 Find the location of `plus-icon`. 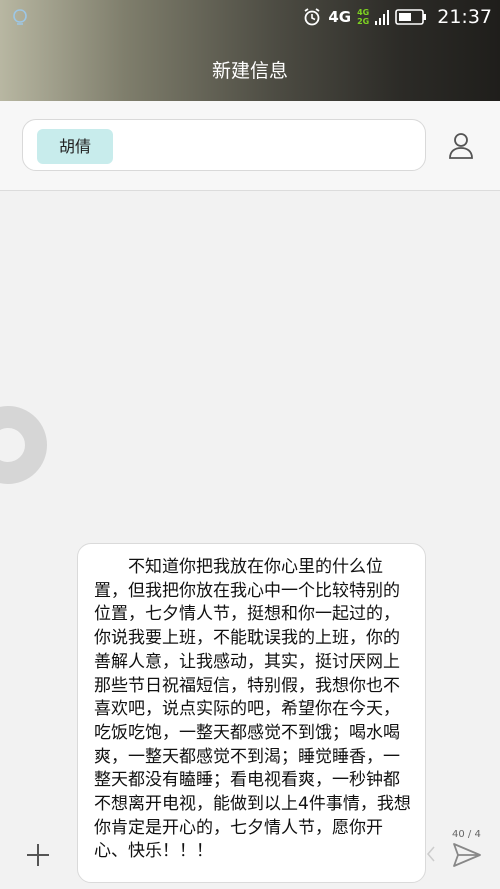

plus-icon is located at coordinates (38, 855).